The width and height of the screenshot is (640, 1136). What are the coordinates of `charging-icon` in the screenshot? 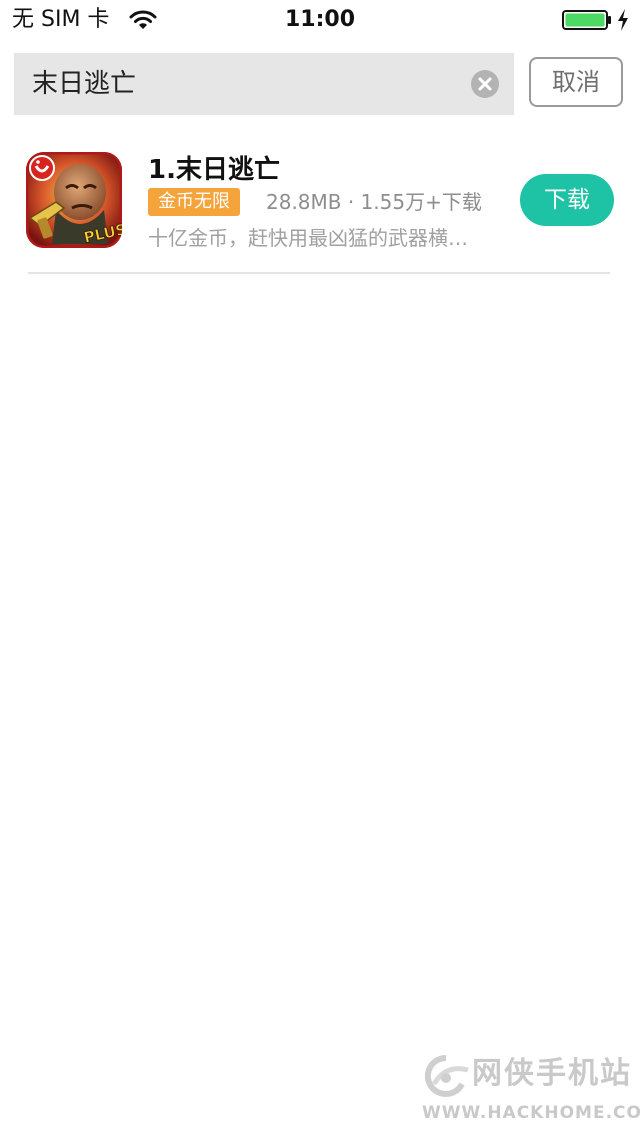 It's located at (623, 20).